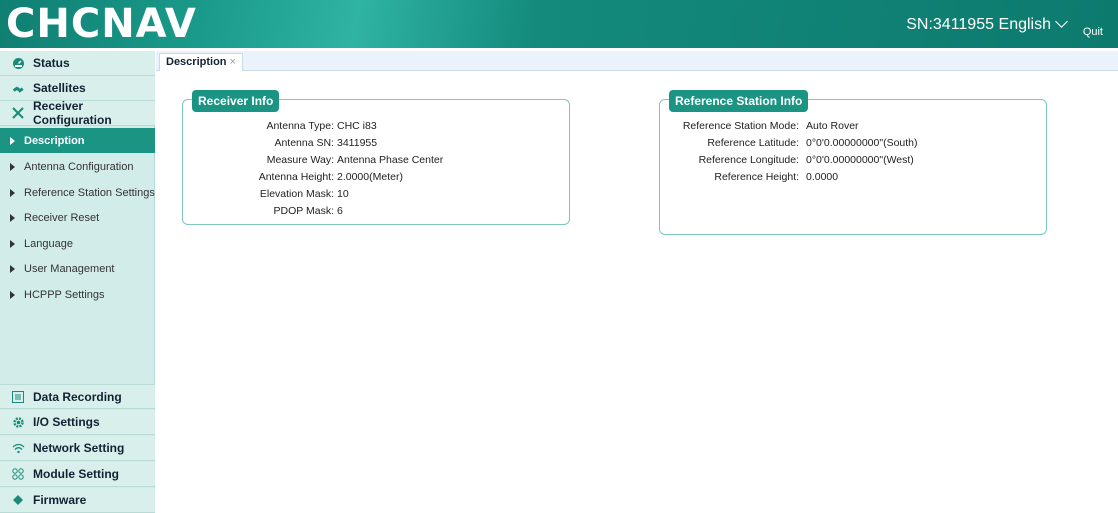 The image size is (1118, 513). I want to click on info-key: Elevation Mask:, so click(296, 194).